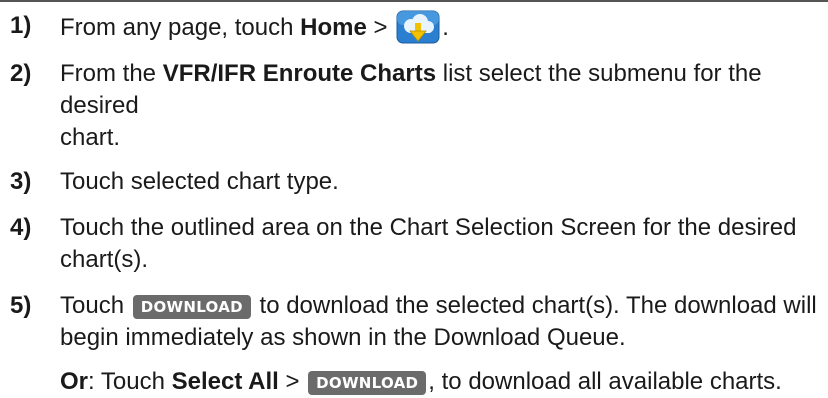  I want to click on step-number: 5), so click(21, 305).